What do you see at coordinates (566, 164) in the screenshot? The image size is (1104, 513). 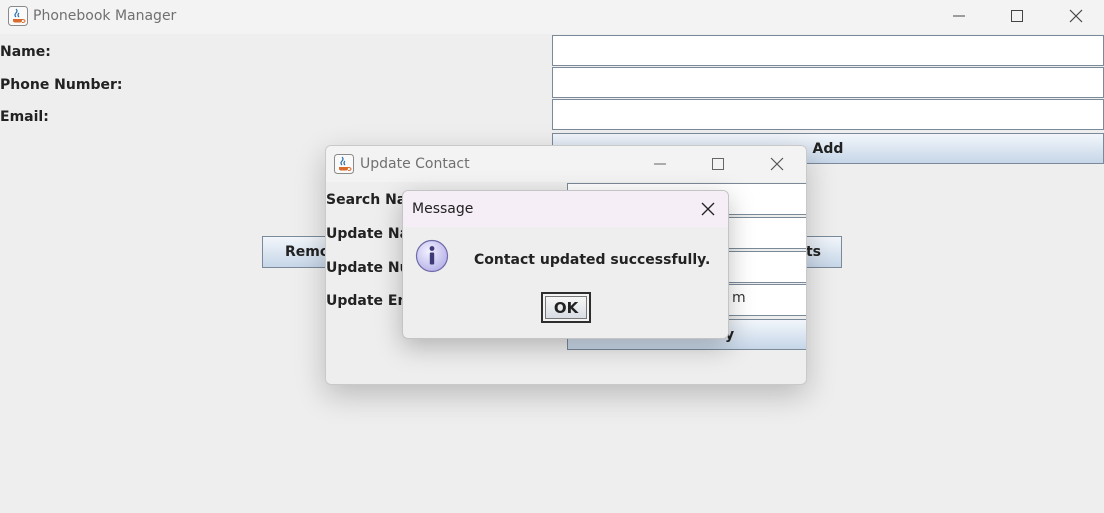 I see `update-dialog-titlebar: Update Contact` at bounding box center [566, 164].